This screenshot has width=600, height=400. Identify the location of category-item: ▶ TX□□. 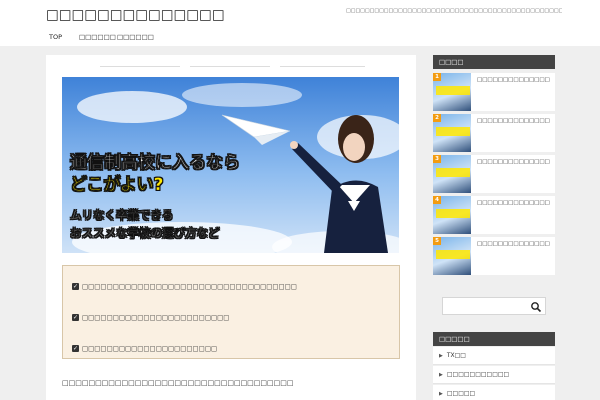
(494, 356).